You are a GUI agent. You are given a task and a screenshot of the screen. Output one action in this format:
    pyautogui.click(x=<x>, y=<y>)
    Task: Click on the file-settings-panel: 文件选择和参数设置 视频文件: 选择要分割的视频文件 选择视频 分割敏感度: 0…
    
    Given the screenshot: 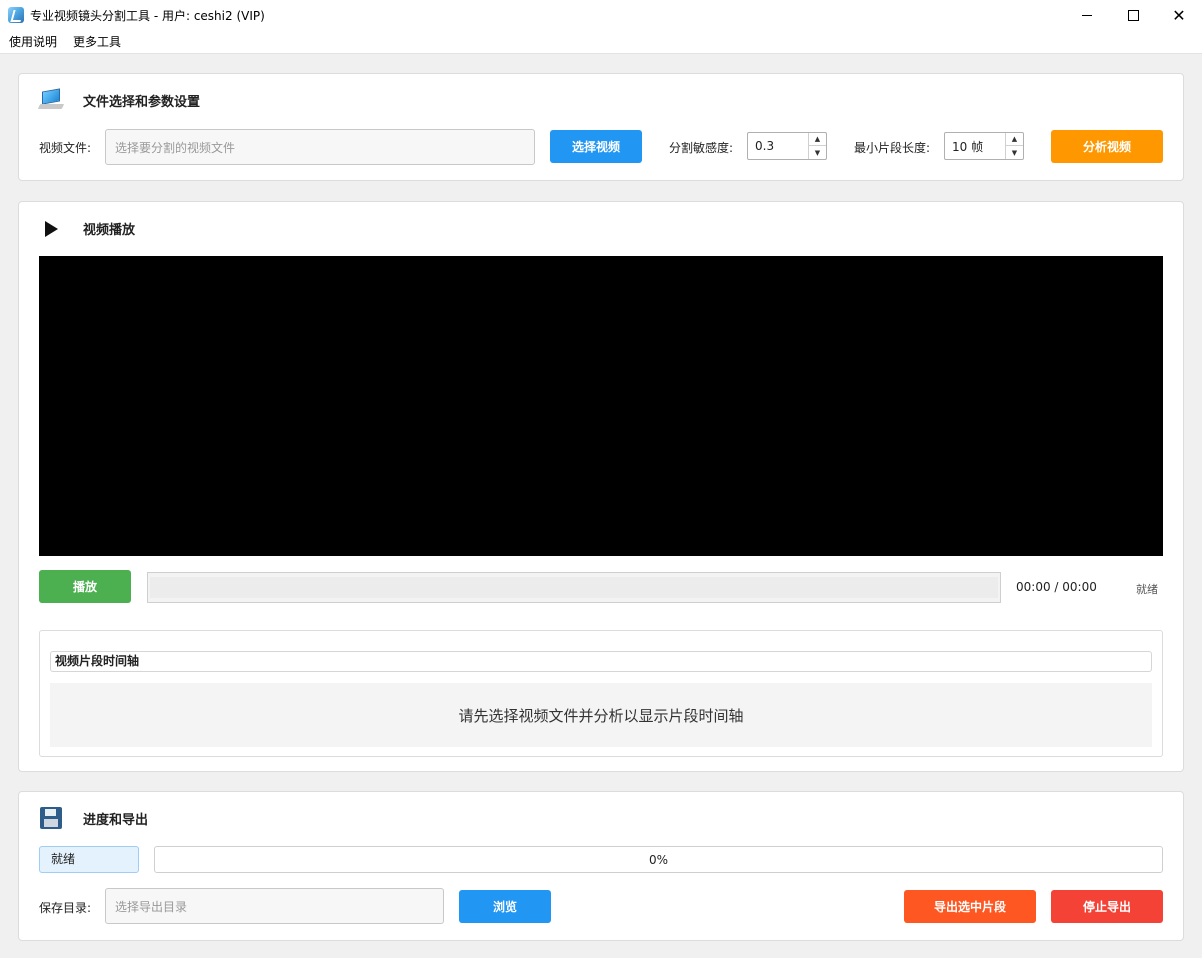 What is the action you would take?
    pyautogui.click(x=601, y=127)
    